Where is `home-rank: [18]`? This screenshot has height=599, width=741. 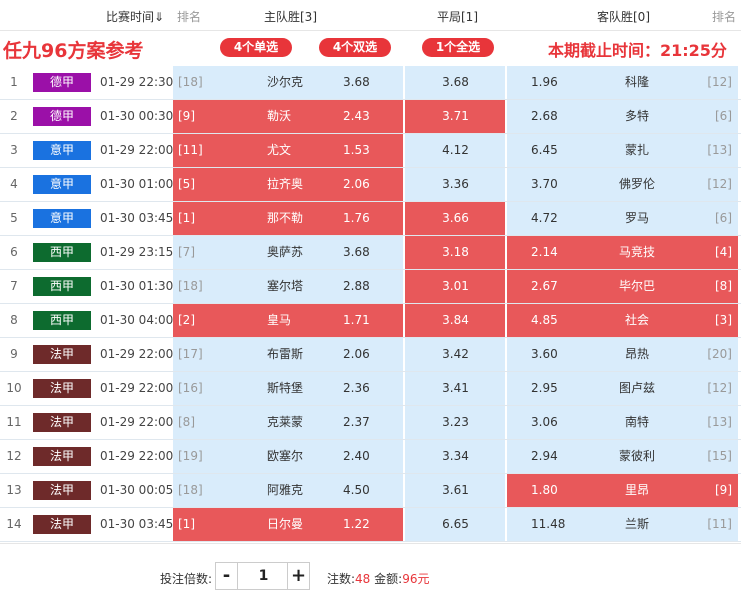 home-rank: [18] is located at coordinates (190, 490).